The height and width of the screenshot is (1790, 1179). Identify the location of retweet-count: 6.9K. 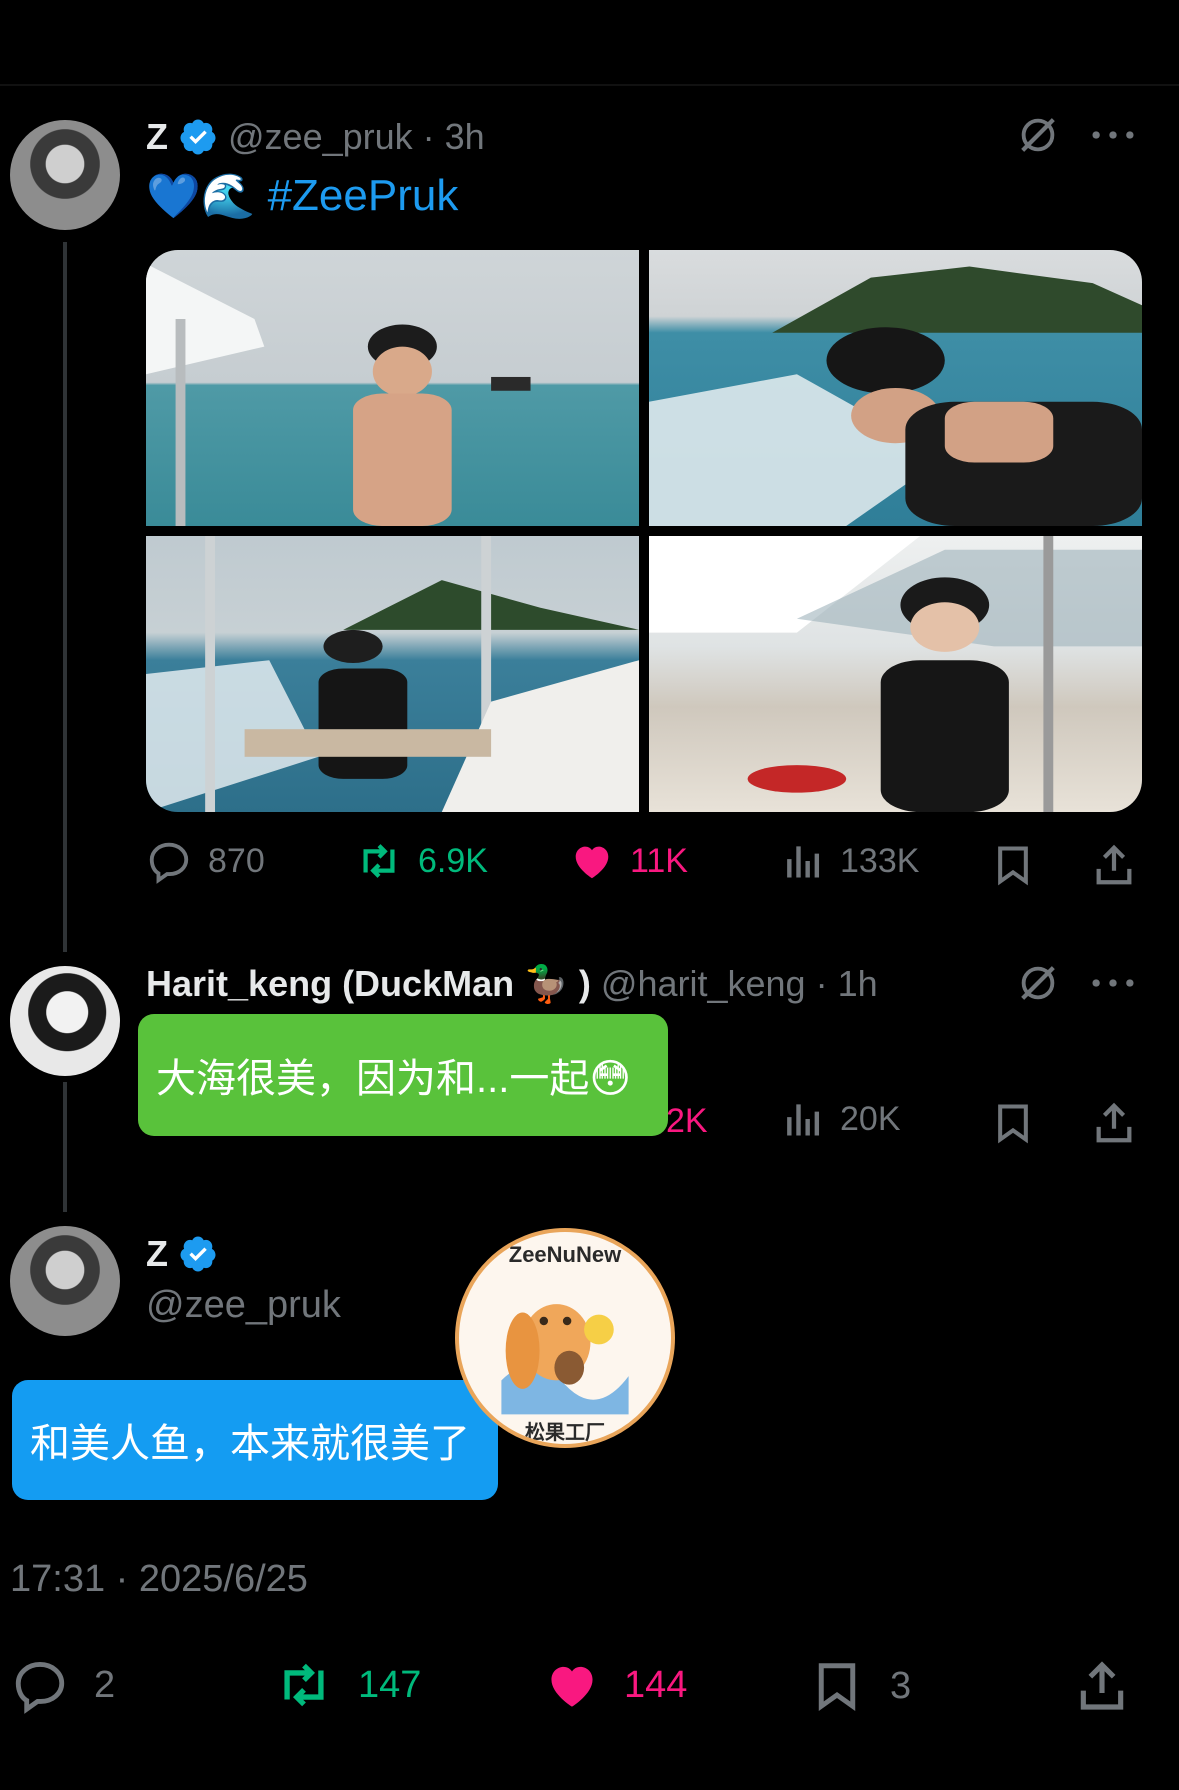
(453, 860).